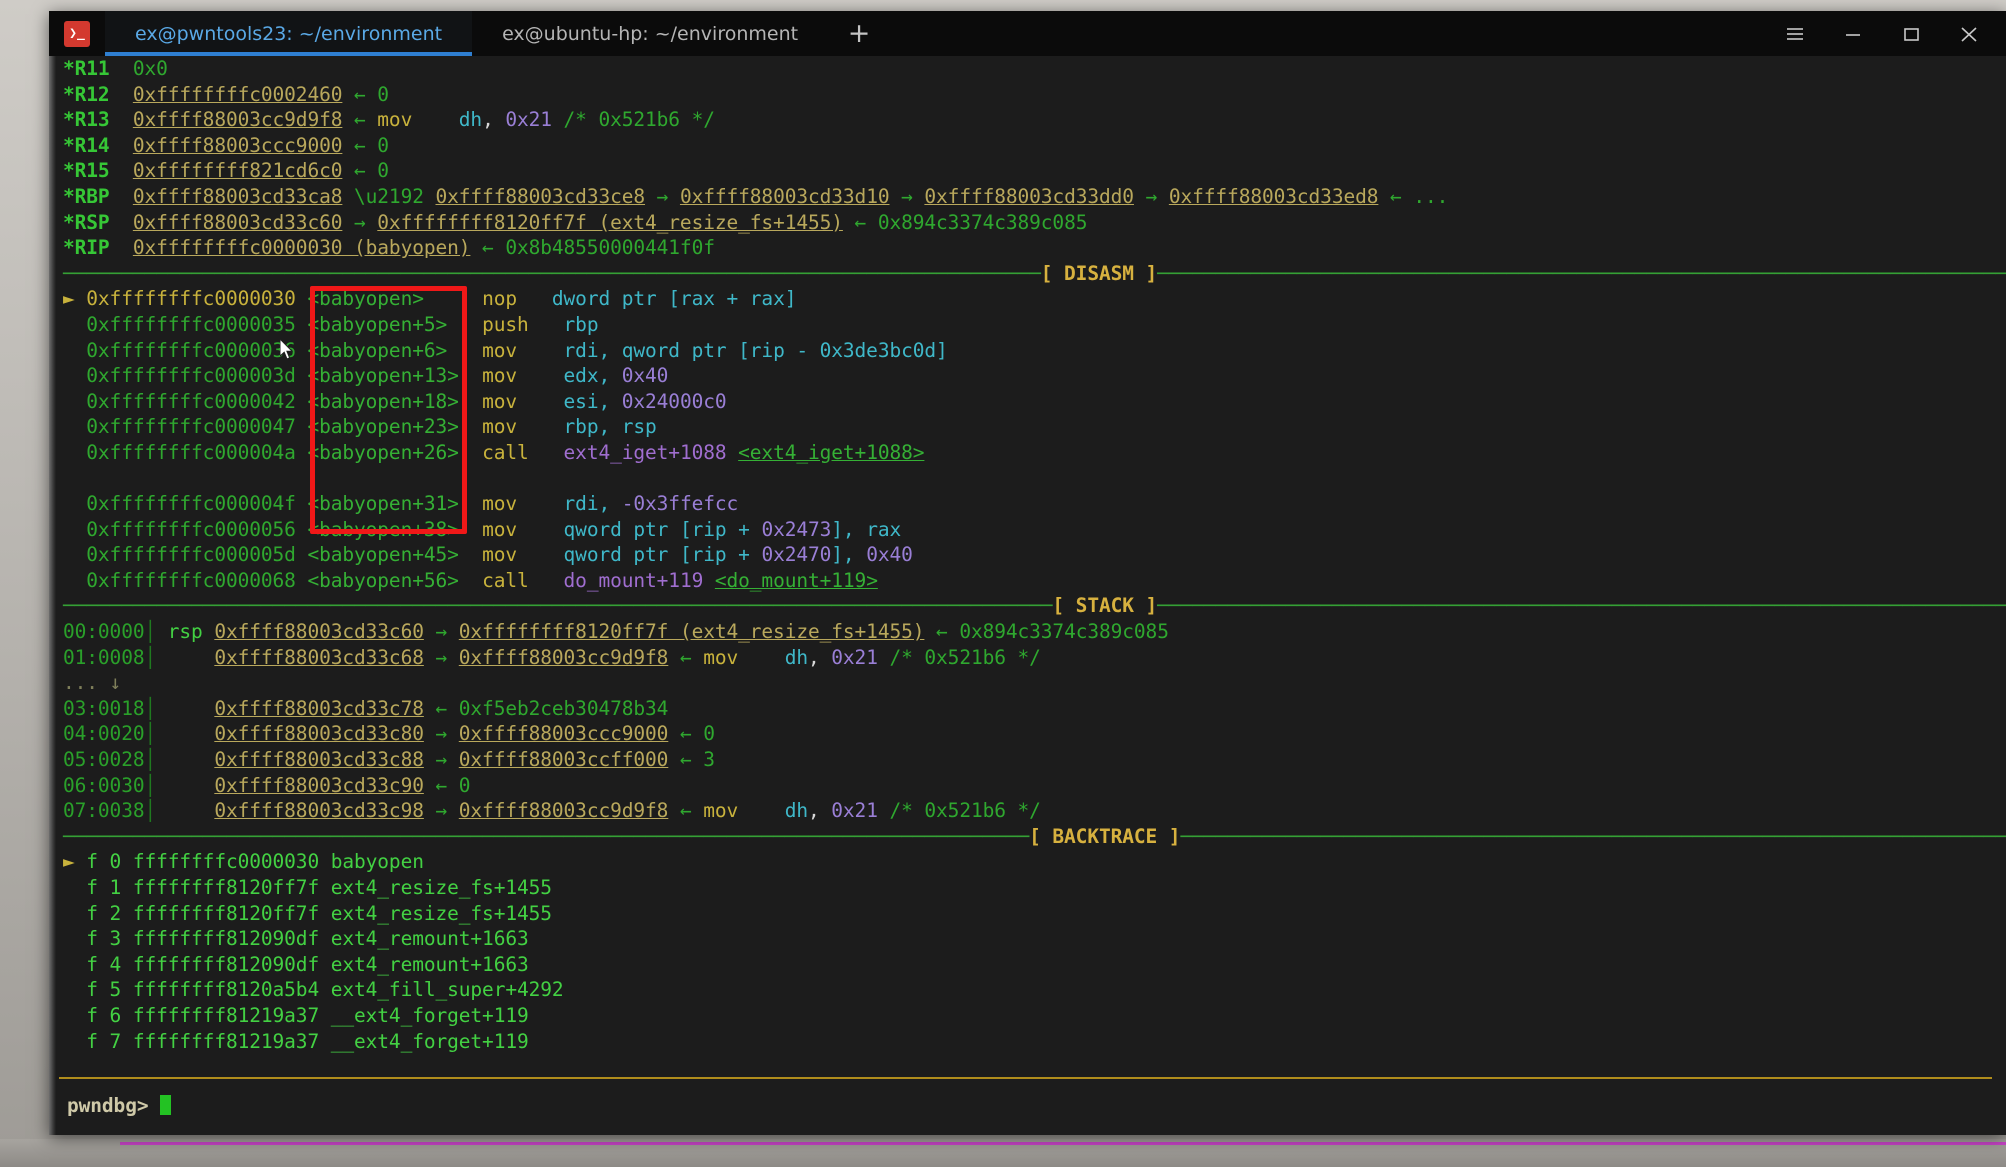 The image size is (2006, 1167). Describe the element at coordinates (319, 708) in the screenshot. I see `stack-address: 0xffff88003cd33c78` at that location.